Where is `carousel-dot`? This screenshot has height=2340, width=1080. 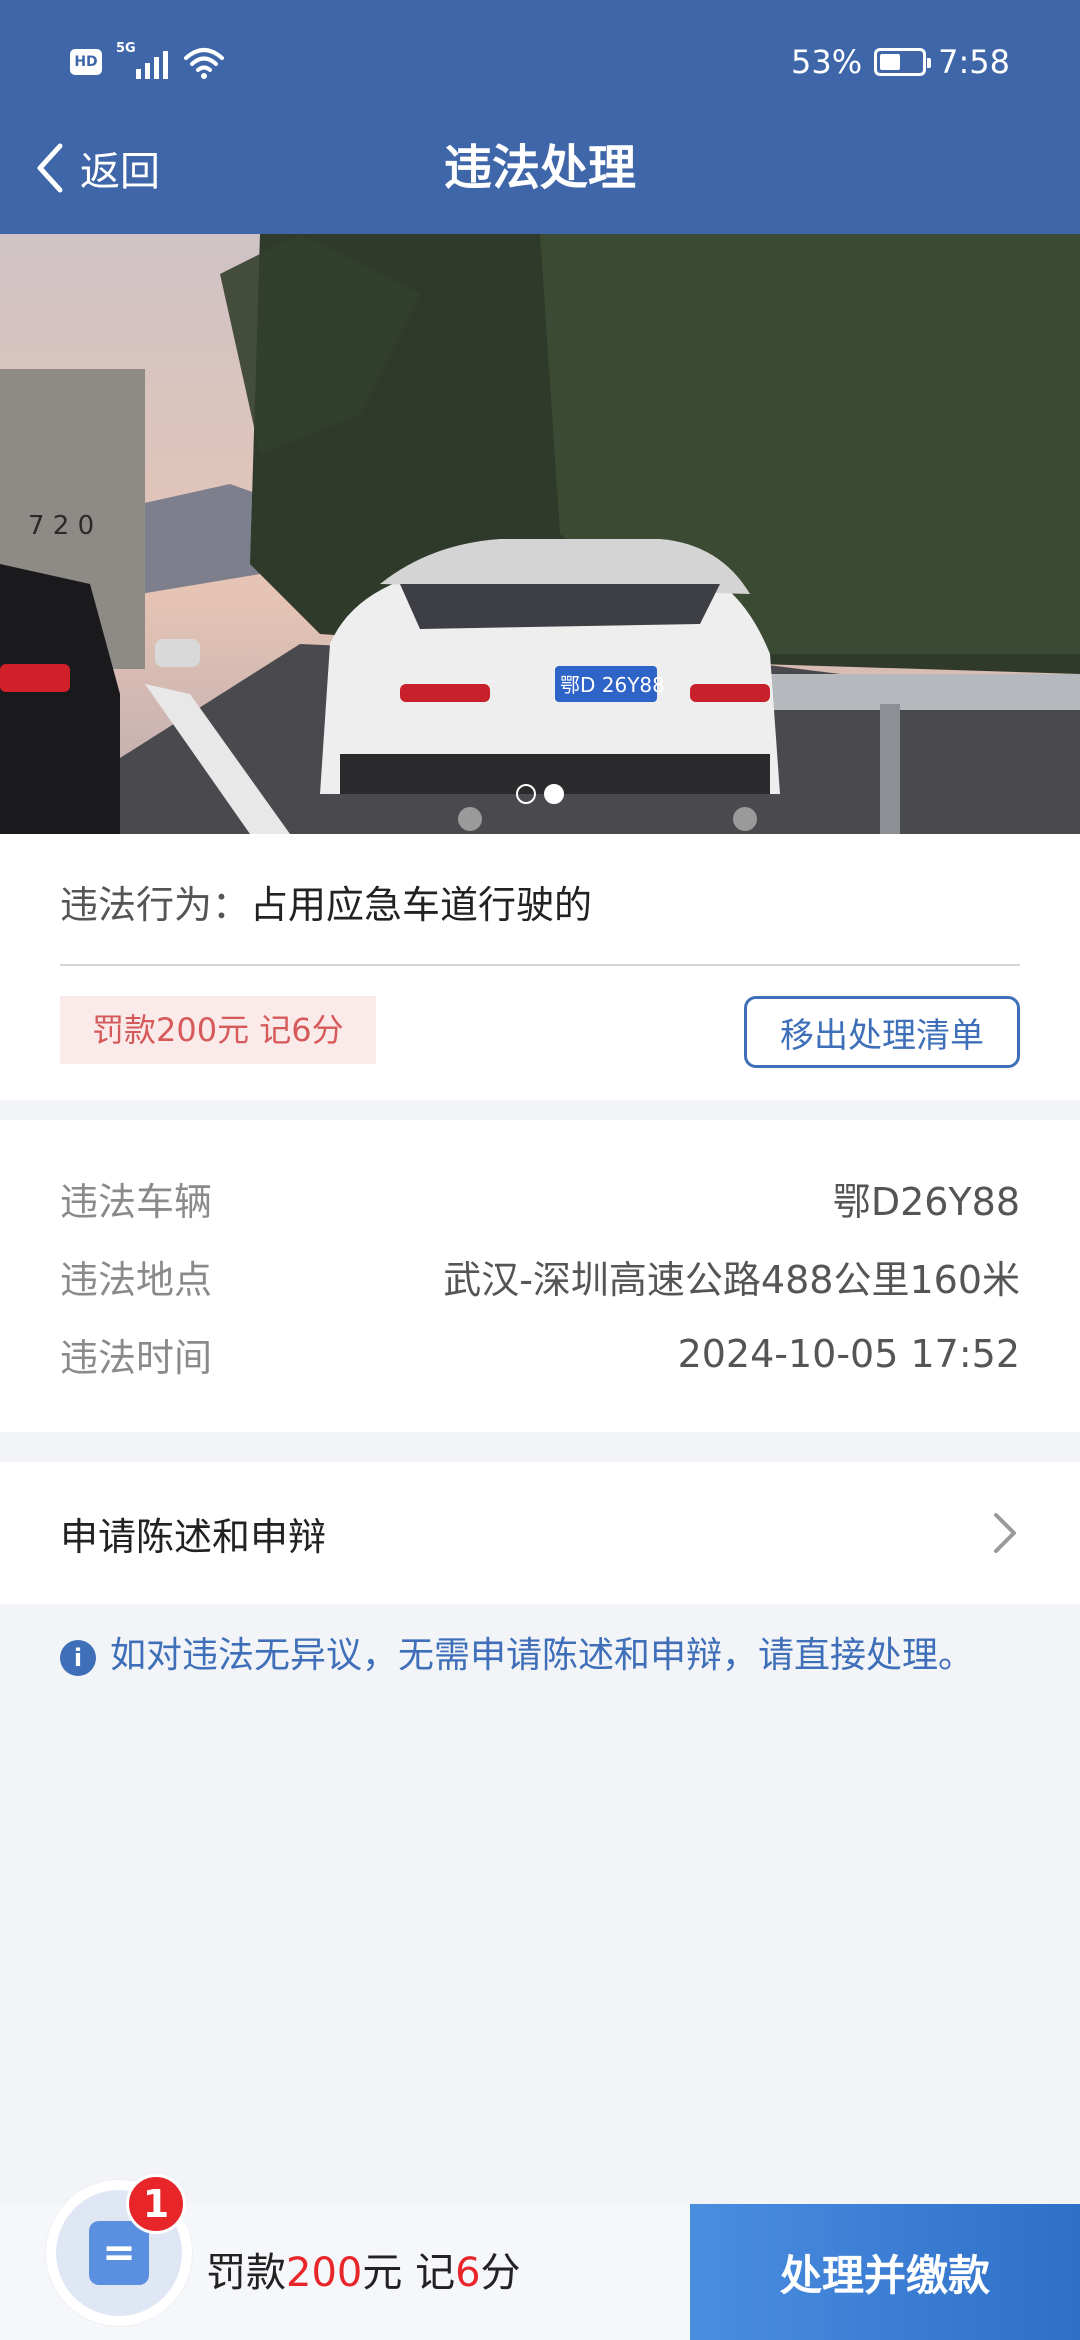 carousel-dot is located at coordinates (526, 794).